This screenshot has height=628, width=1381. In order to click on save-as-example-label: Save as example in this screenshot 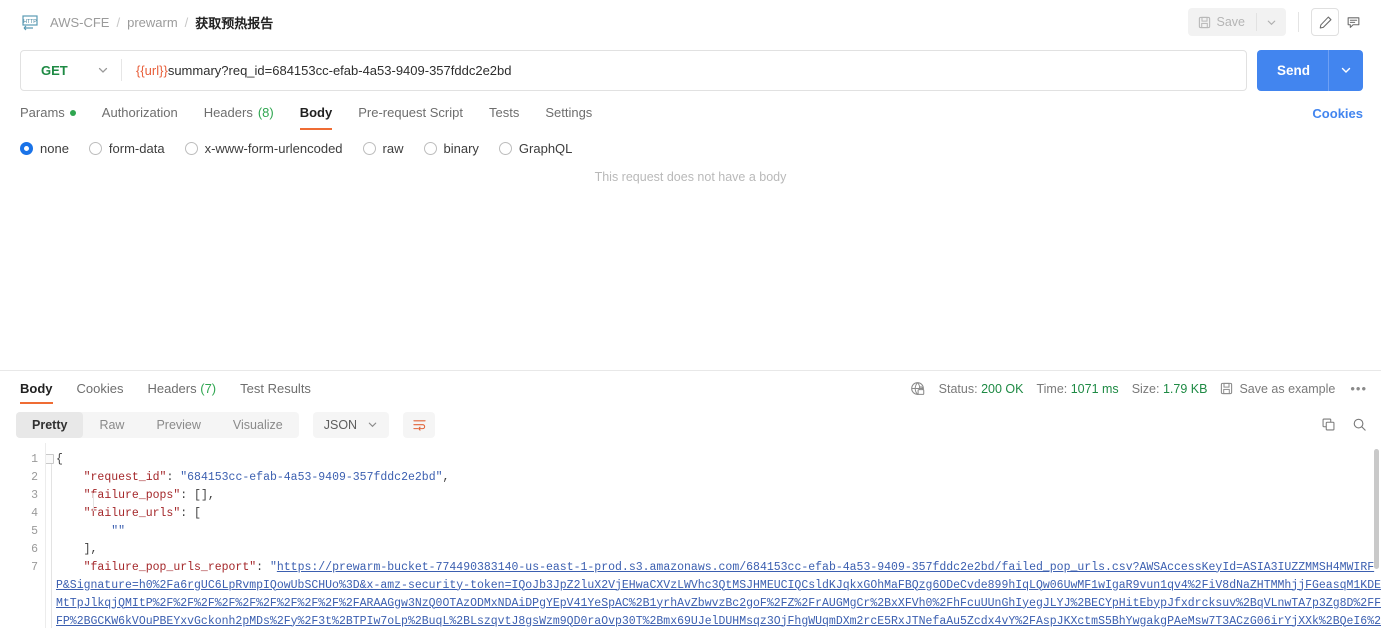, I will do `click(1287, 388)`.